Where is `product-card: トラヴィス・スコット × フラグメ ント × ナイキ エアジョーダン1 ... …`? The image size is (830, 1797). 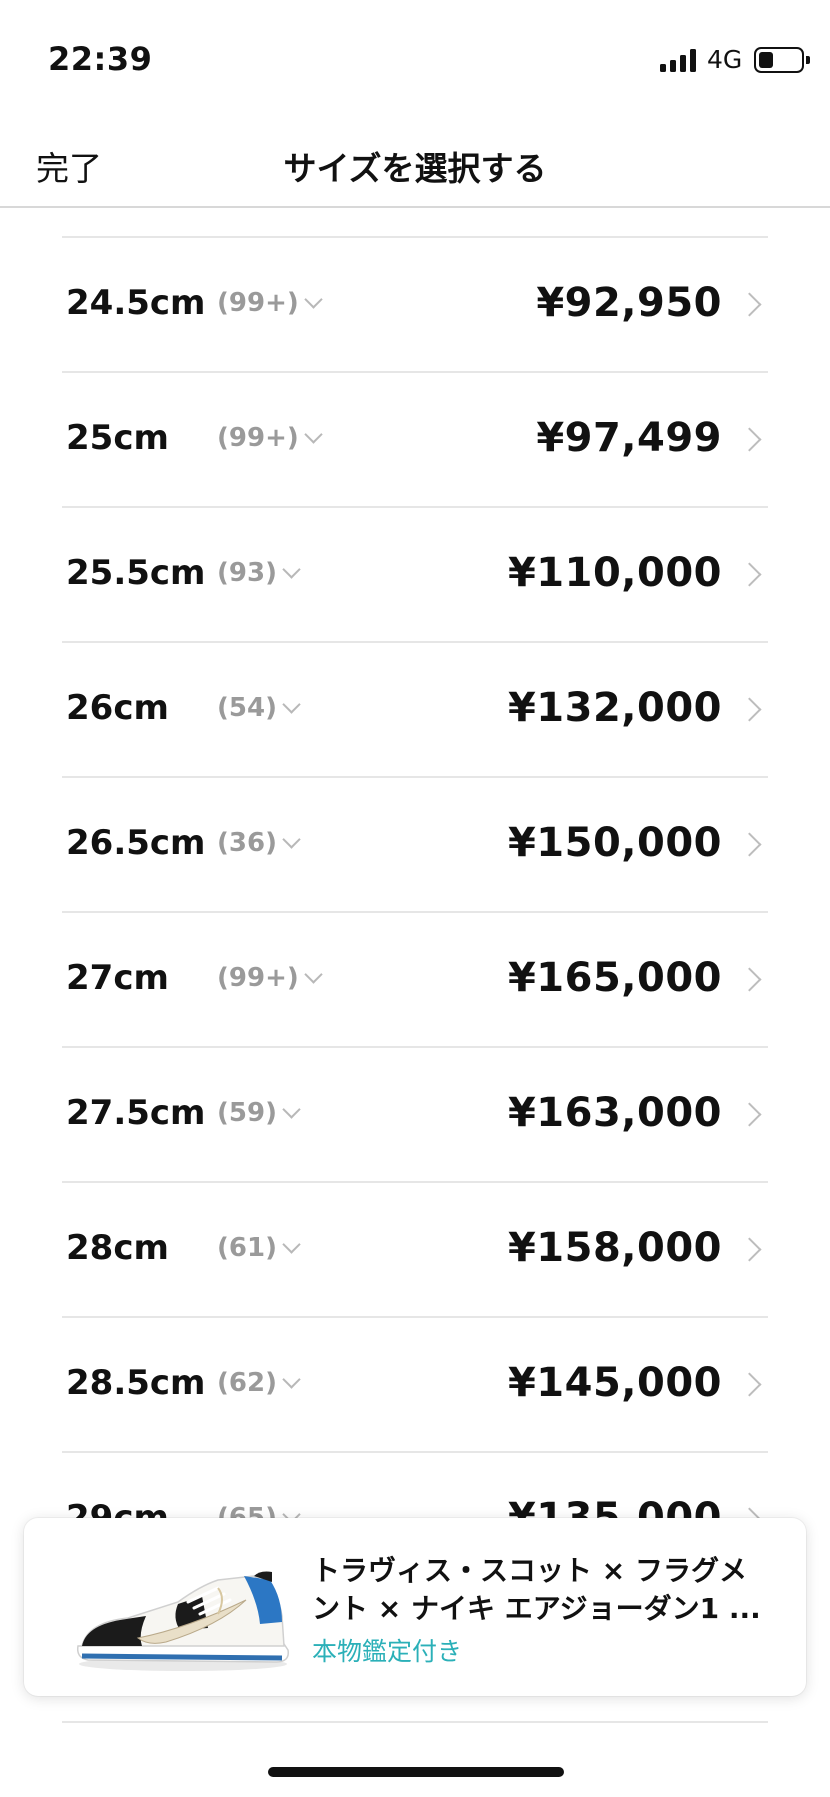 product-card: トラヴィス・スコット × フラグメ ント × ナイキ エアジョーダン1 ... … is located at coordinates (415, 1607).